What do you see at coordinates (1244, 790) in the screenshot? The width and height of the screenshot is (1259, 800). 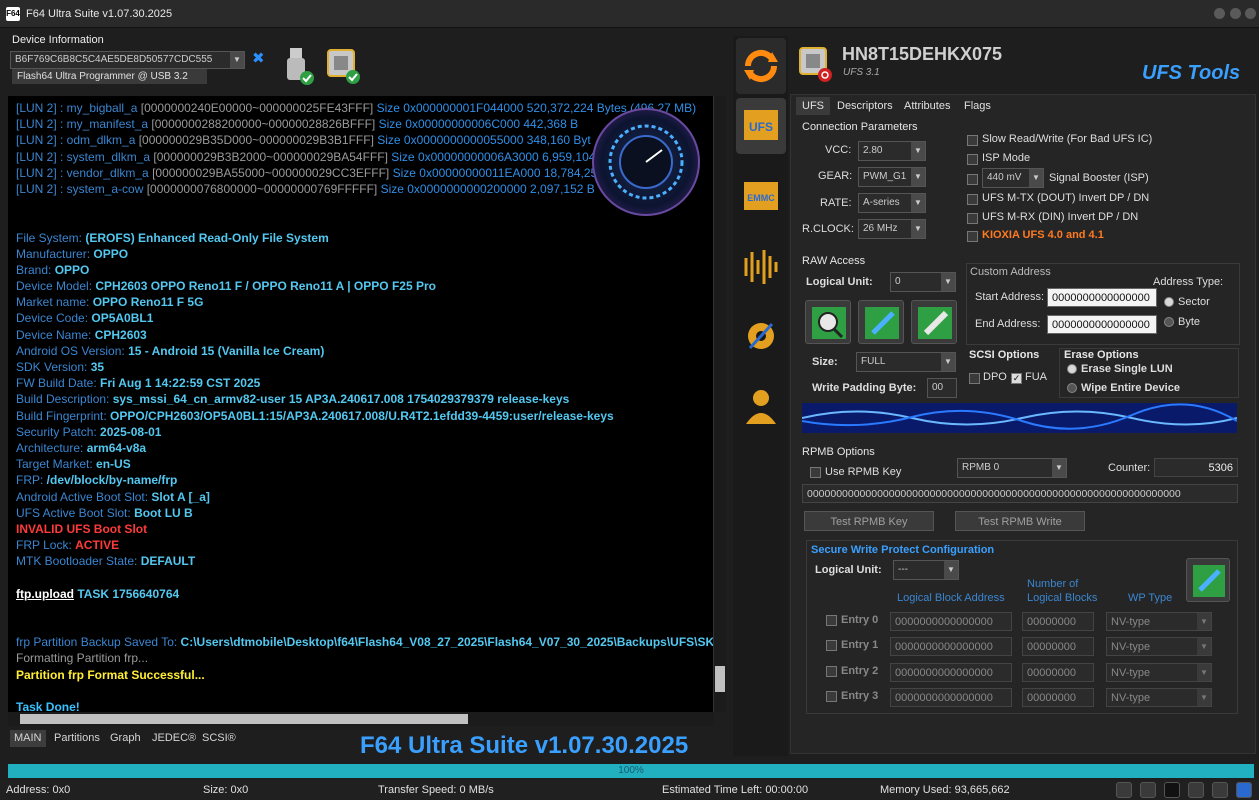 I see `home-icon` at bounding box center [1244, 790].